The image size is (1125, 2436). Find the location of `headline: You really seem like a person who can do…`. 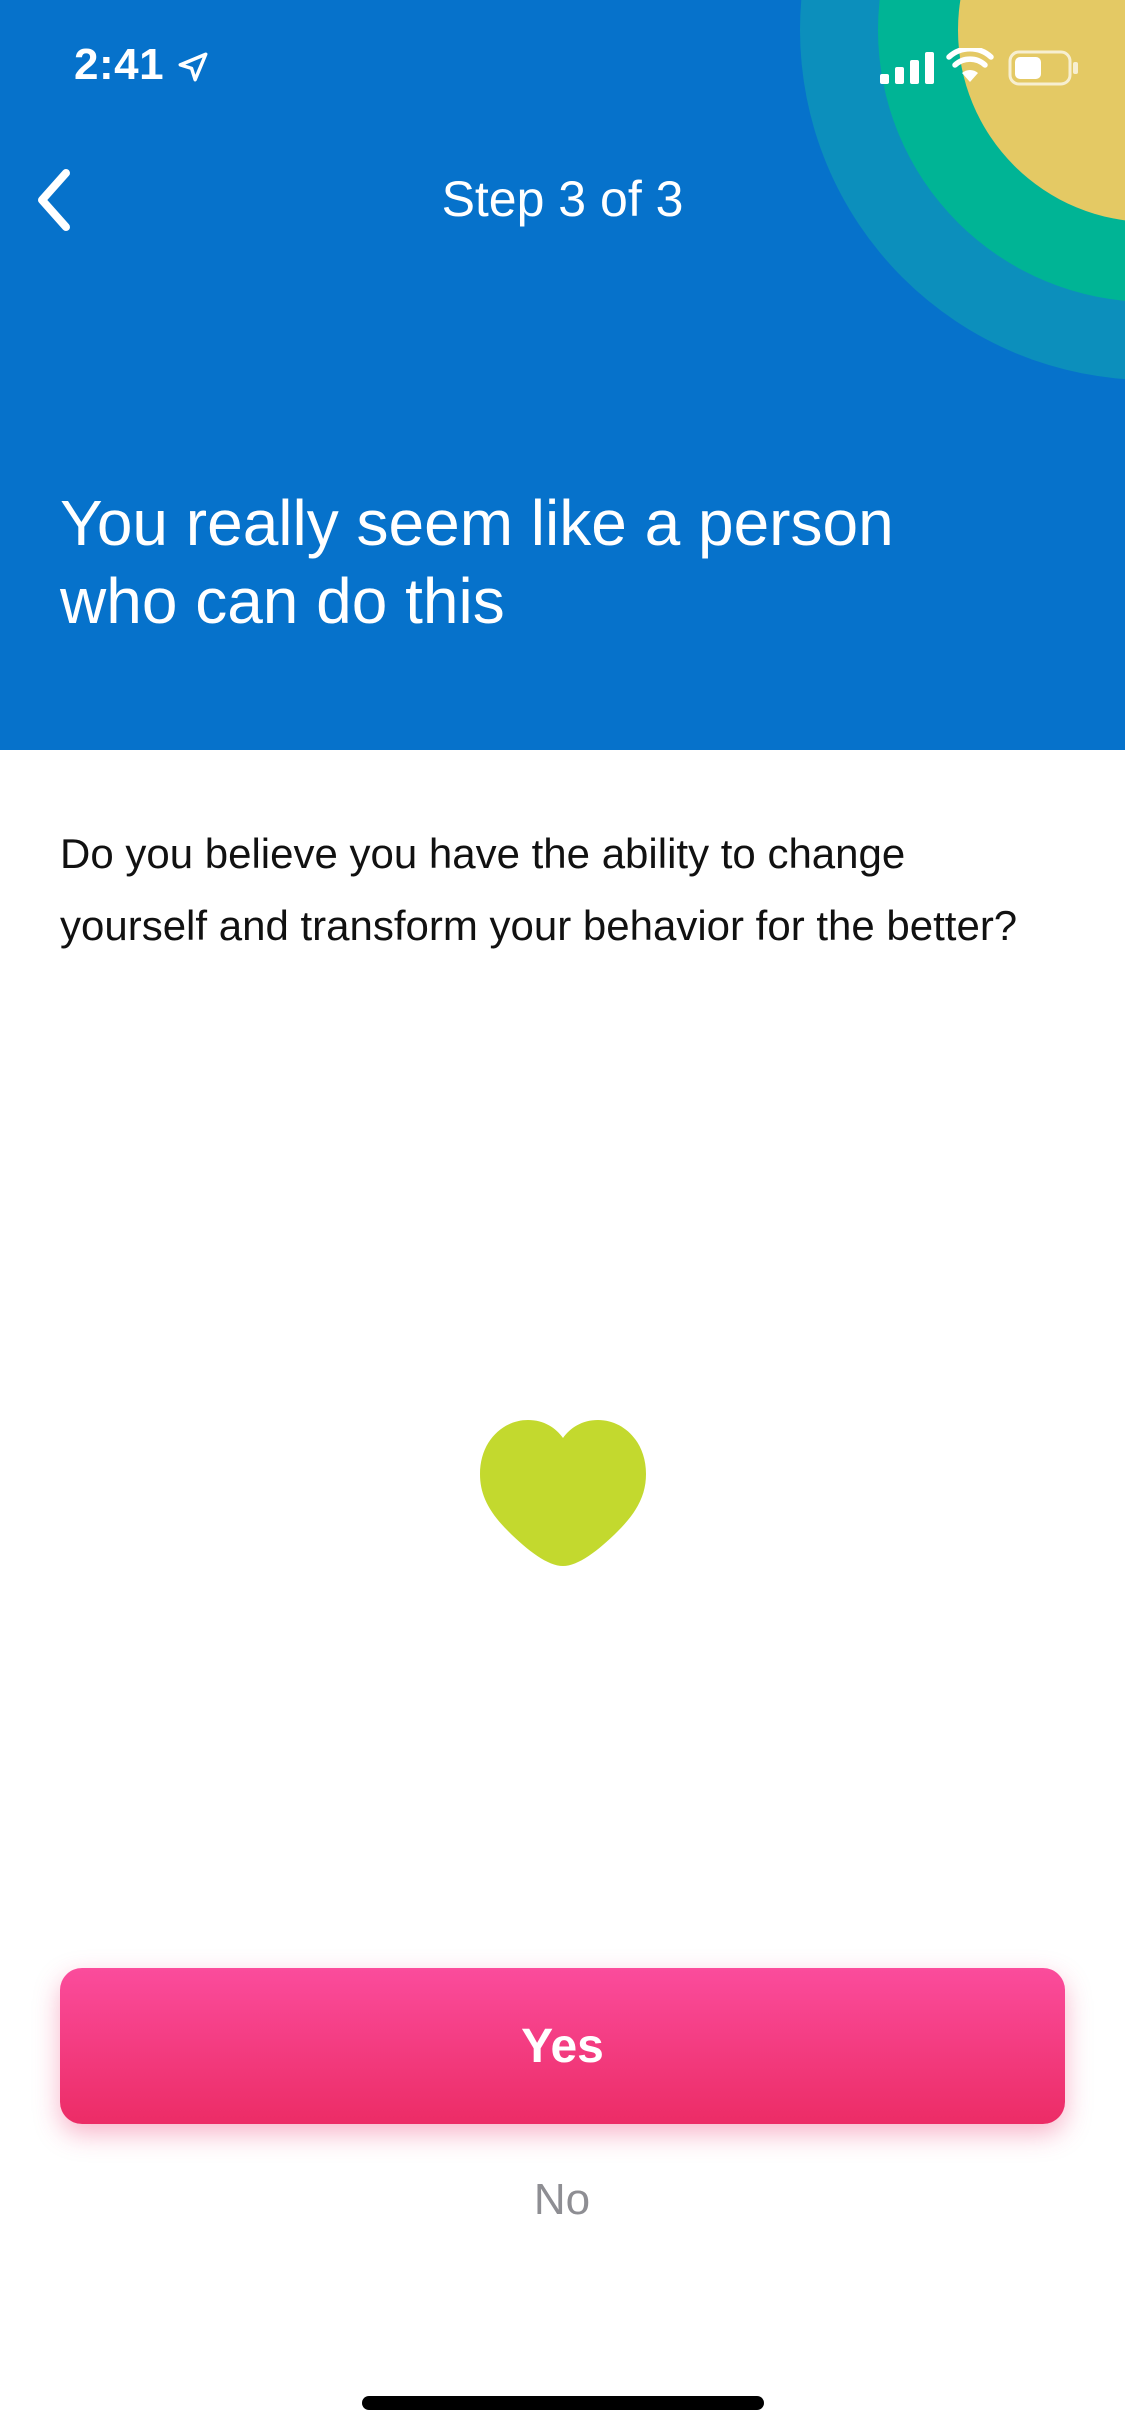

headline: You really seem like a person who can do… is located at coordinates (477, 562).